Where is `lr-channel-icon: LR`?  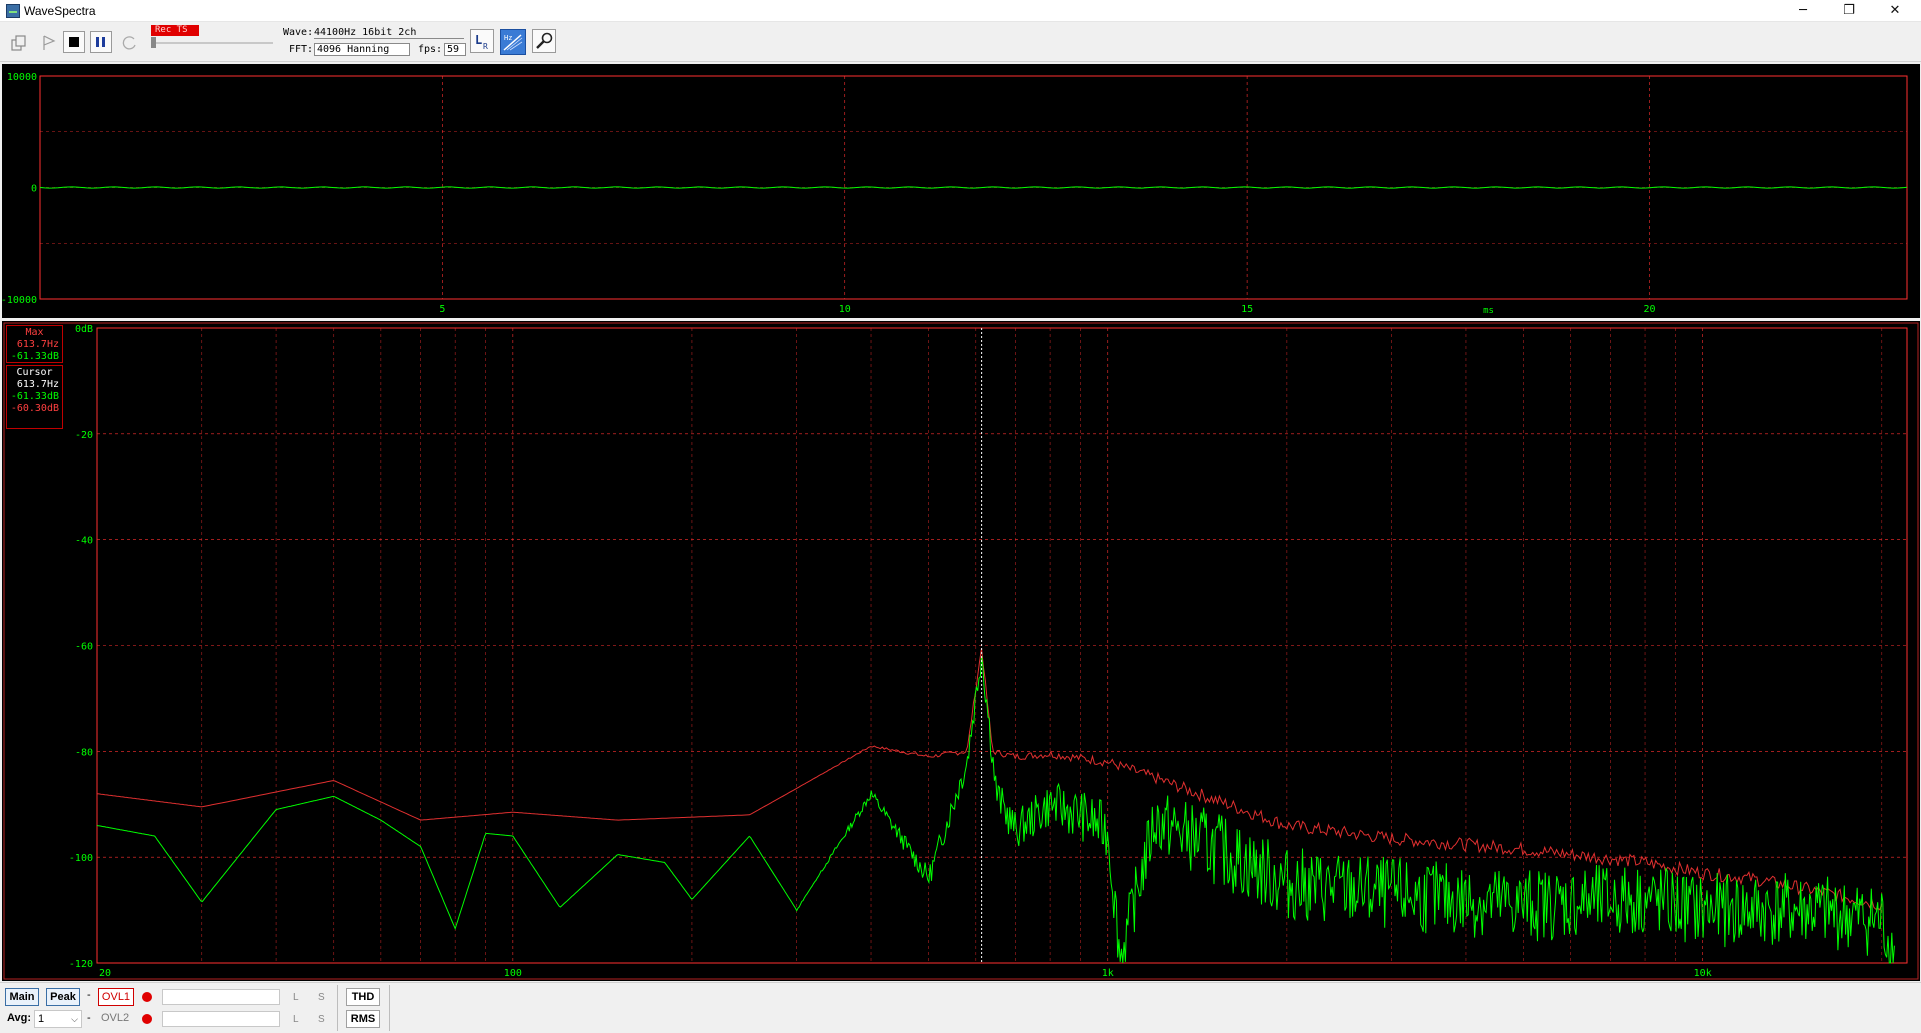
lr-channel-icon: LR is located at coordinates (482, 41).